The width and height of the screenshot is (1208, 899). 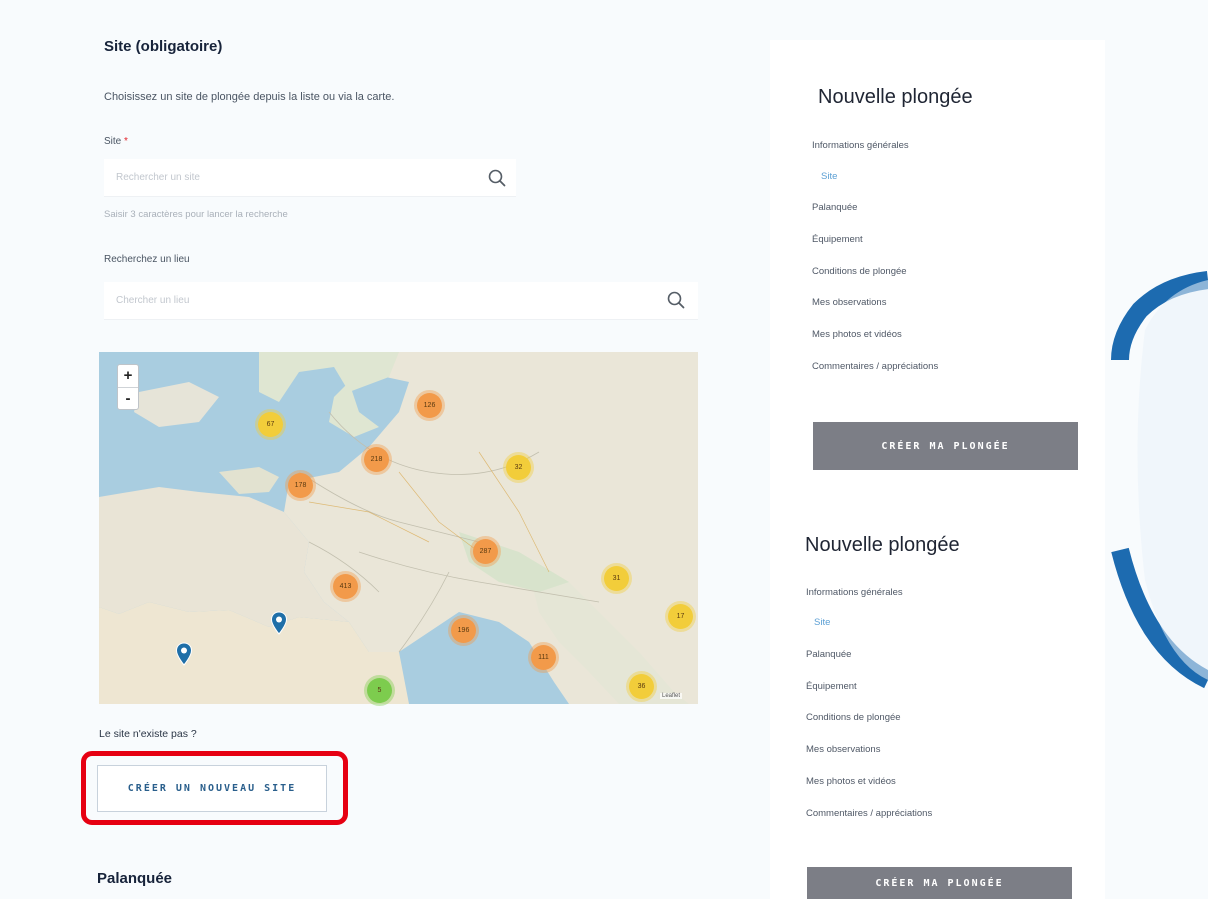 I want to click on zoom-out-button: -, so click(x=128, y=398).